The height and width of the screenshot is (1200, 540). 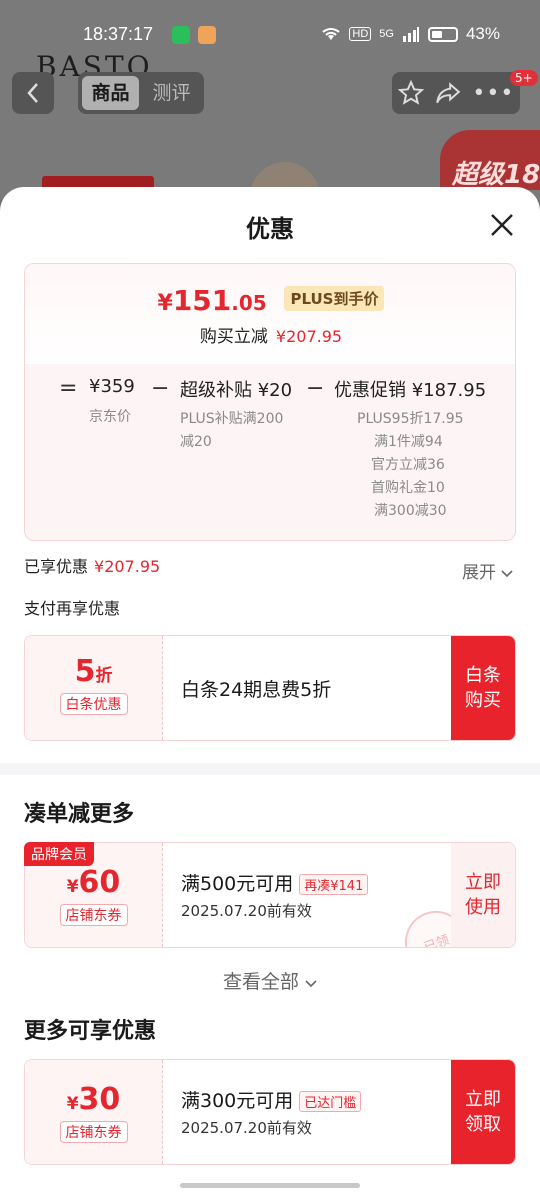 I want to click on pay-more-label: 支付再享优惠, so click(x=72, y=608).